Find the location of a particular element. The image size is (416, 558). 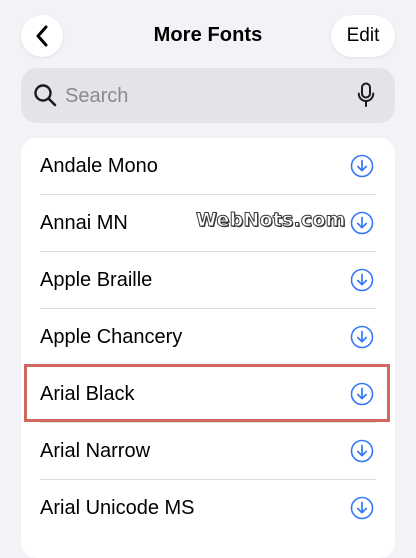

font-name: Arial Black is located at coordinates (87, 394).